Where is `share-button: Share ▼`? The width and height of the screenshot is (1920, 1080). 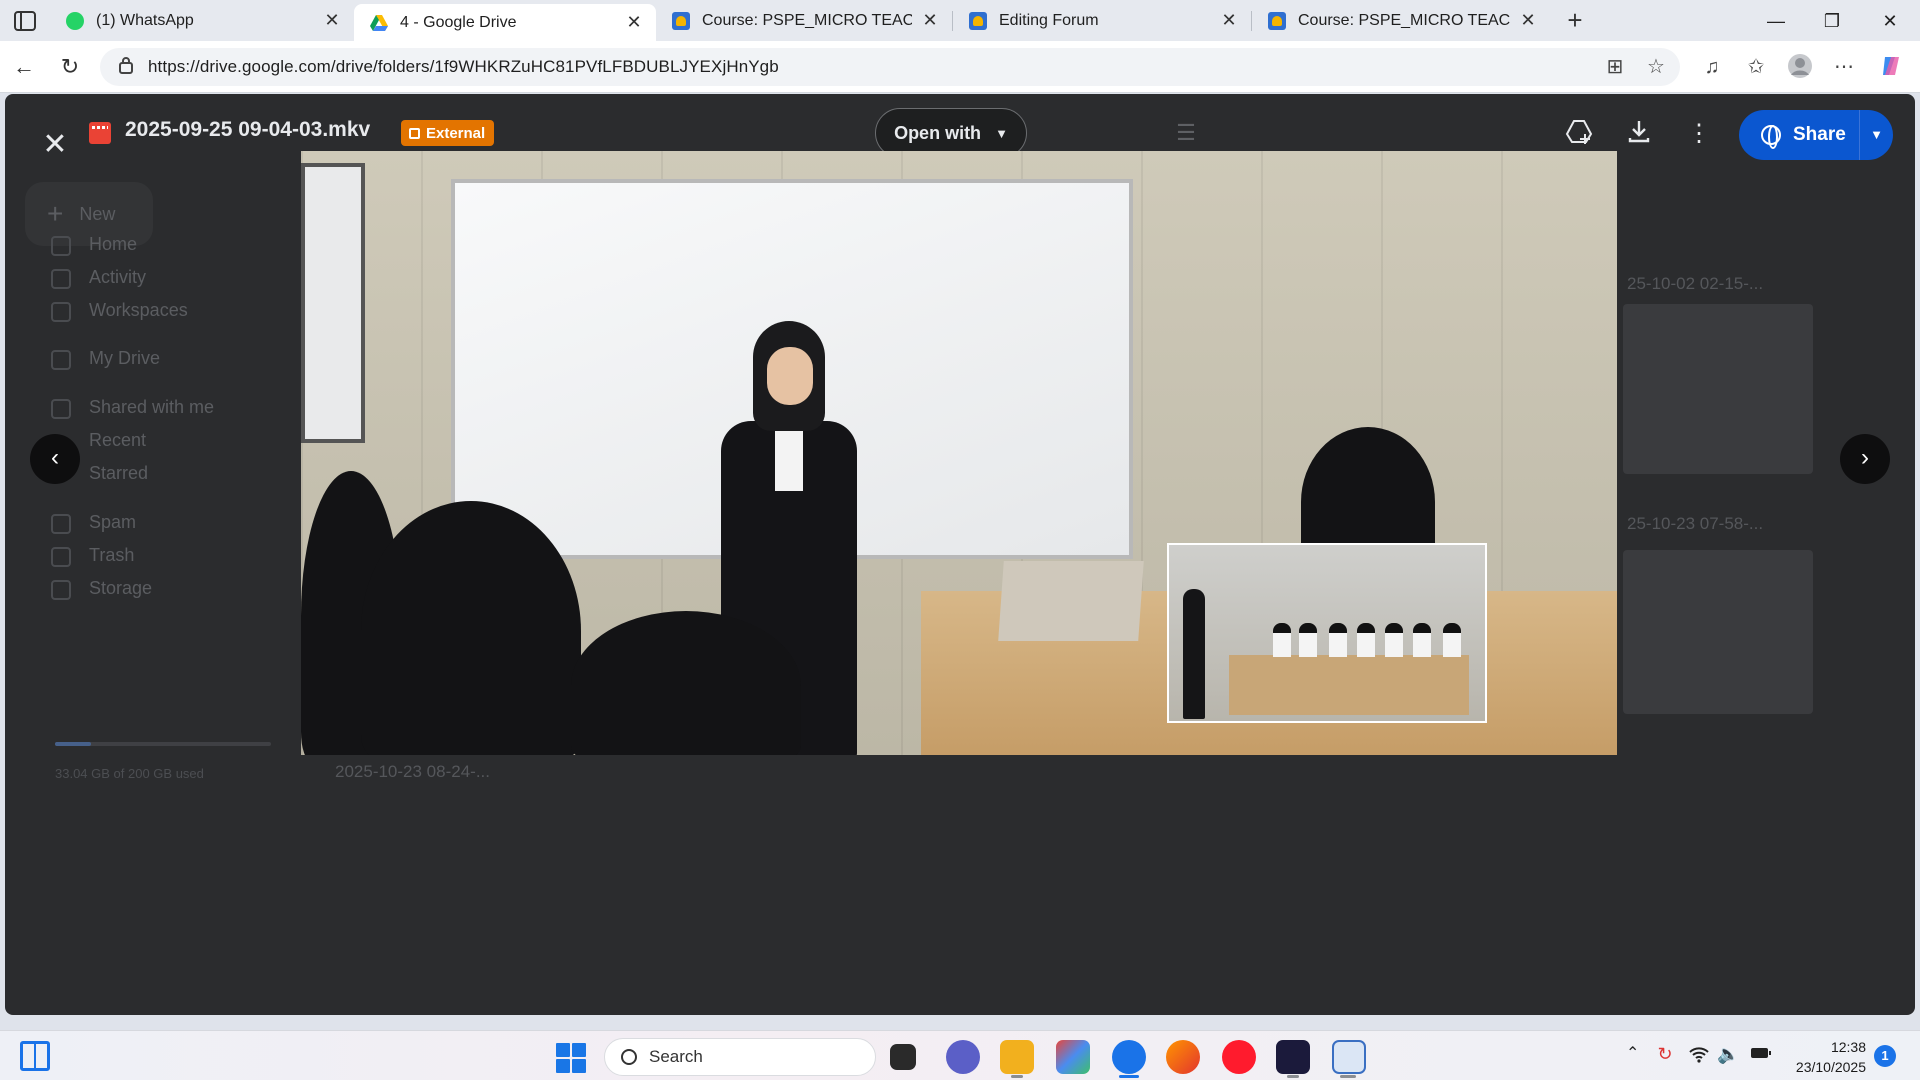 share-button: Share ▼ is located at coordinates (1816, 135).